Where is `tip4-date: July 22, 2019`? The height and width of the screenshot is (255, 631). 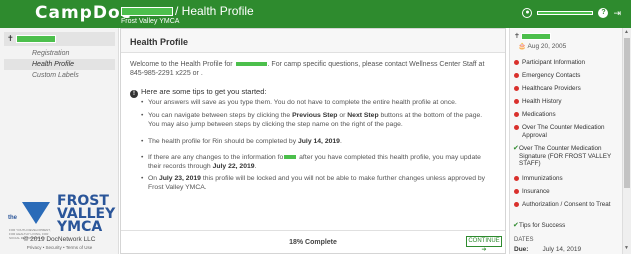 tip4-date: July 22, 2019 is located at coordinates (233, 166).